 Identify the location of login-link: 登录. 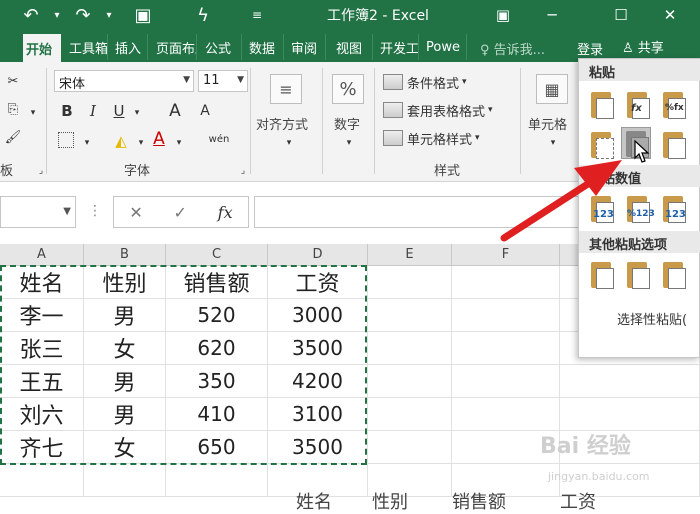
(590, 48).